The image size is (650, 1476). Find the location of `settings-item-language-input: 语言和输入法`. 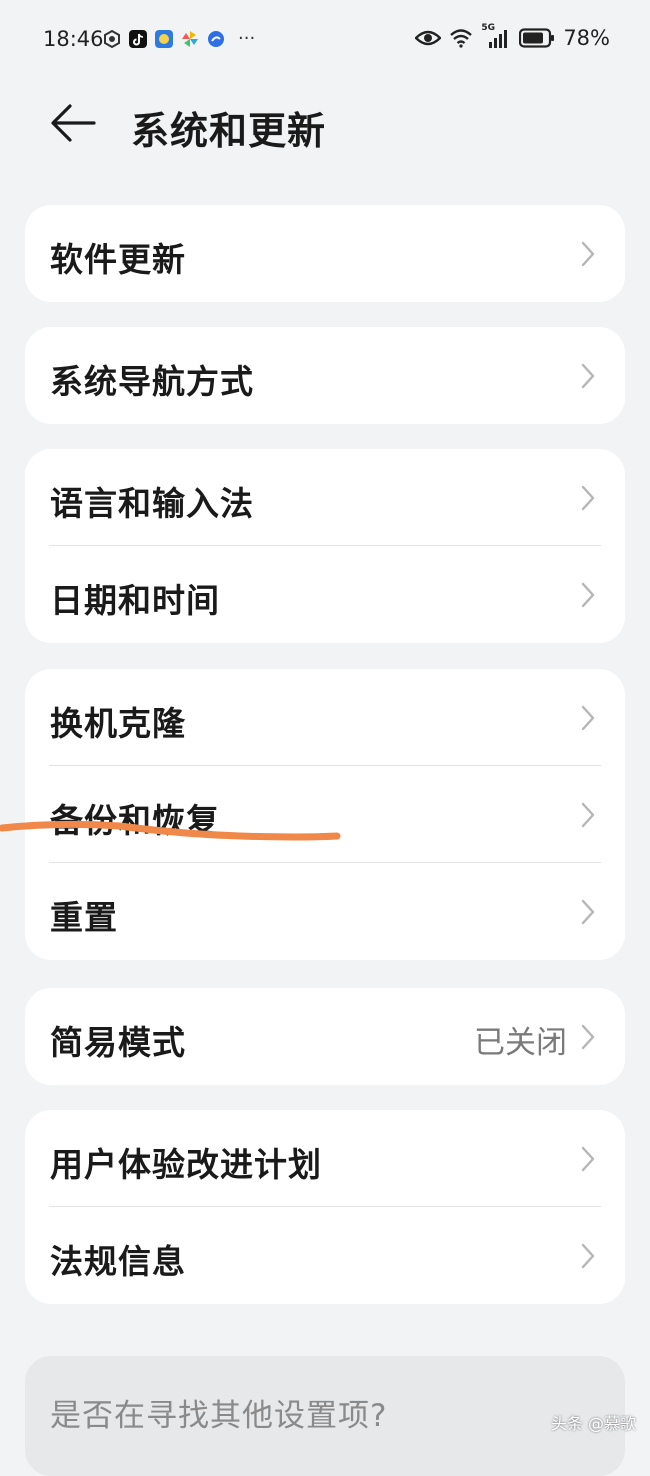

settings-item-language-input: 语言和输入法 is located at coordinates (325, 497).